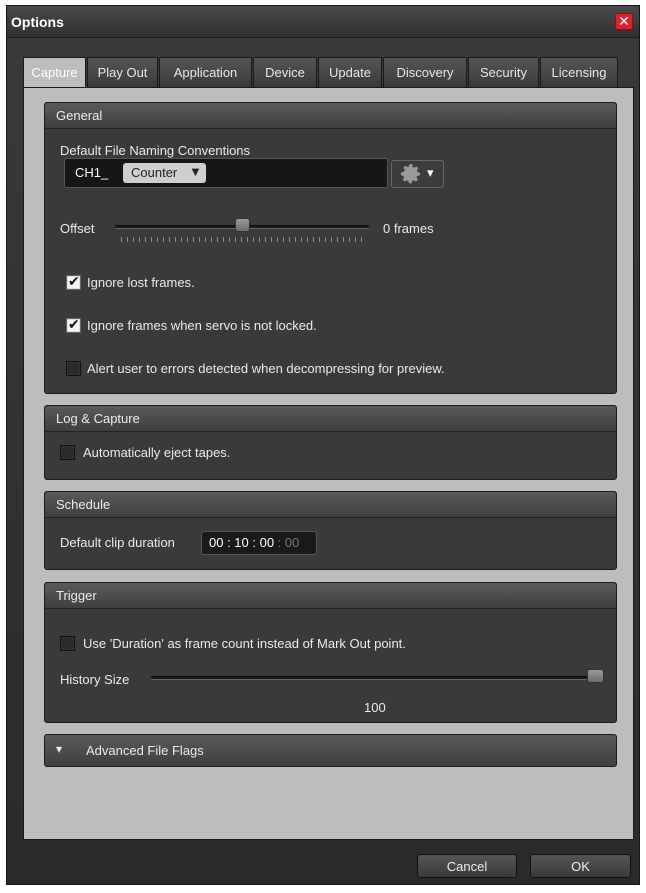  What do you see at coordinates (285, 72) in the screenshot?
I see `tab-device: Device` at bounding box center [285, 72].